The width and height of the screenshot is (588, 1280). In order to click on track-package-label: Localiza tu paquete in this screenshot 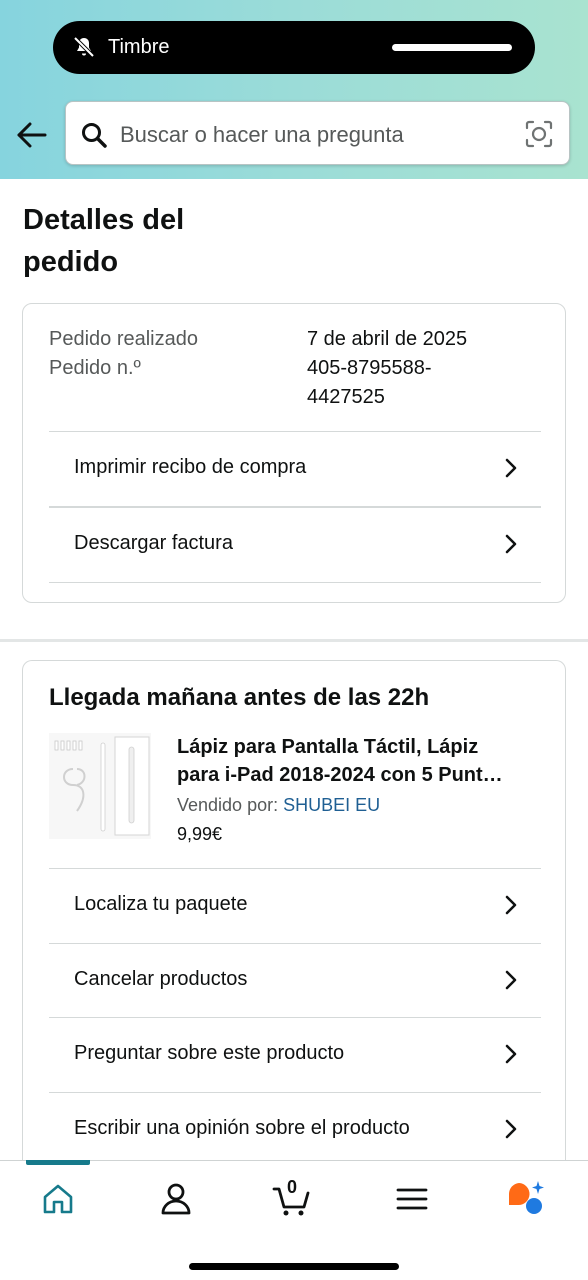, I will do `click(161, 904)`.